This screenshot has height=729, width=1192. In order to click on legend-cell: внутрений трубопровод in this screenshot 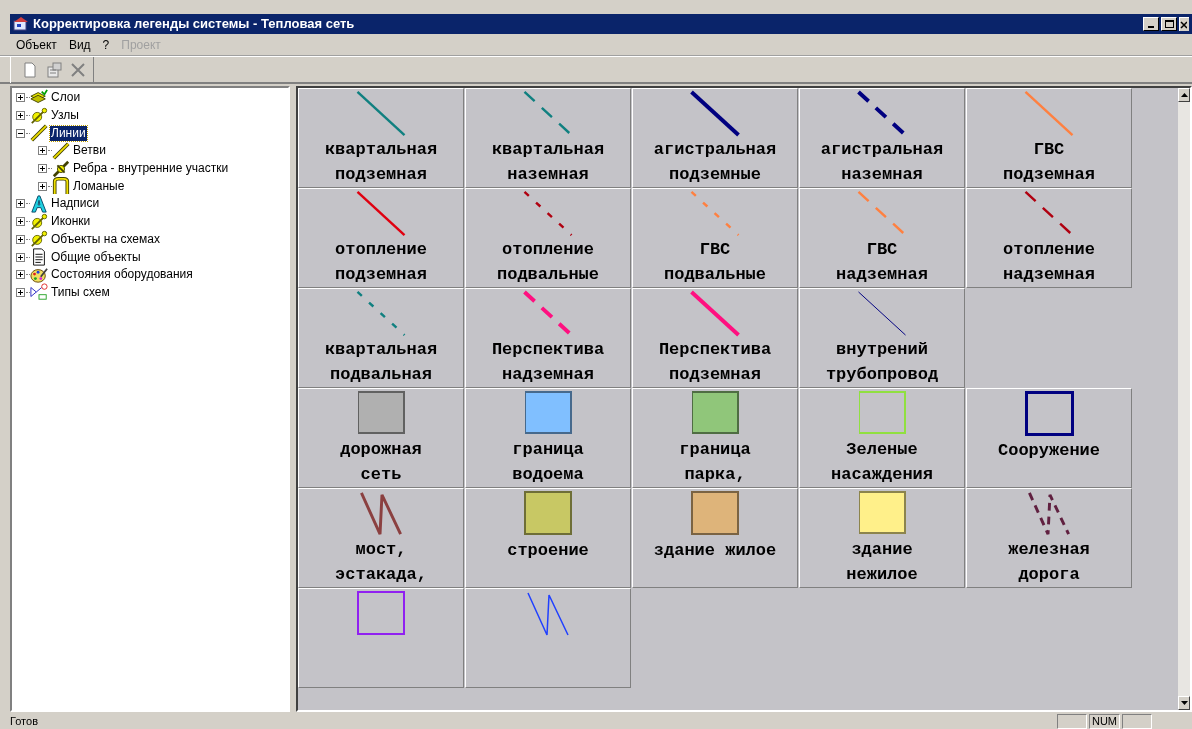, I will do `click(882, 338)`.